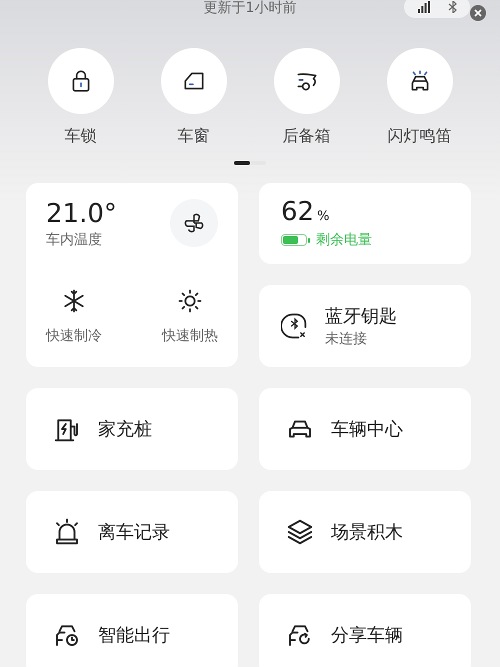 This screenshot has height=667, width=500. What do you see at coordinates (295, 240) in the screenshot?
I see `battery-icon` at bounding box center [295, 240].